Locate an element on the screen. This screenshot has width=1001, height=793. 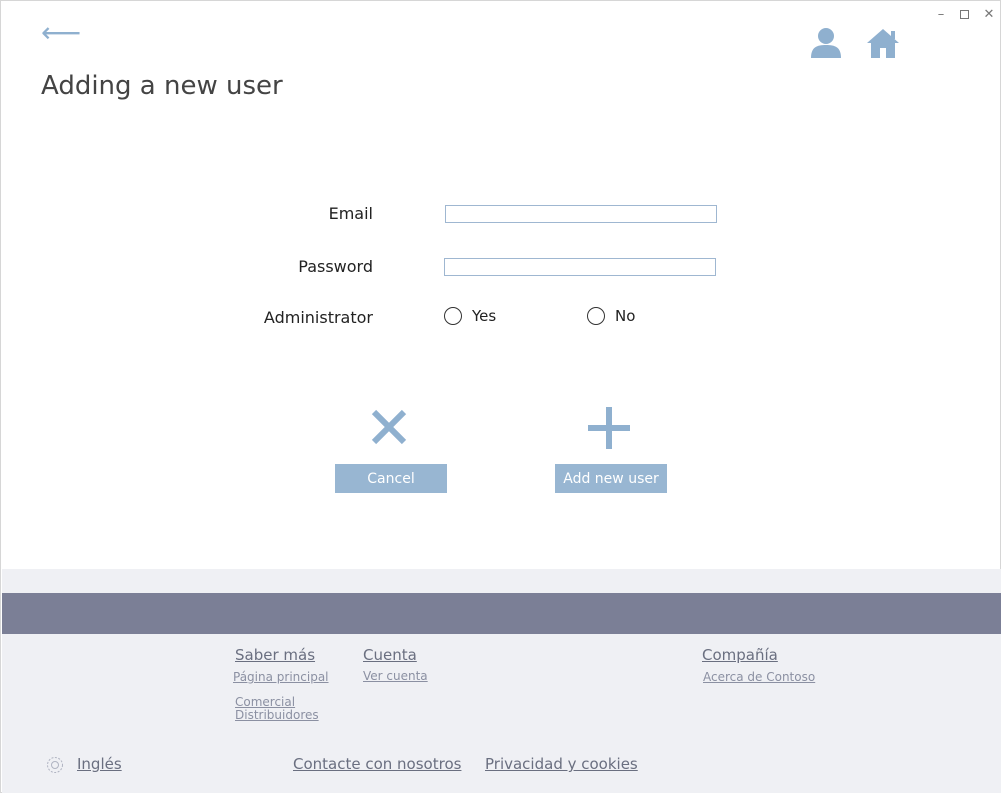
email-field is located at coordinates (581, 214).